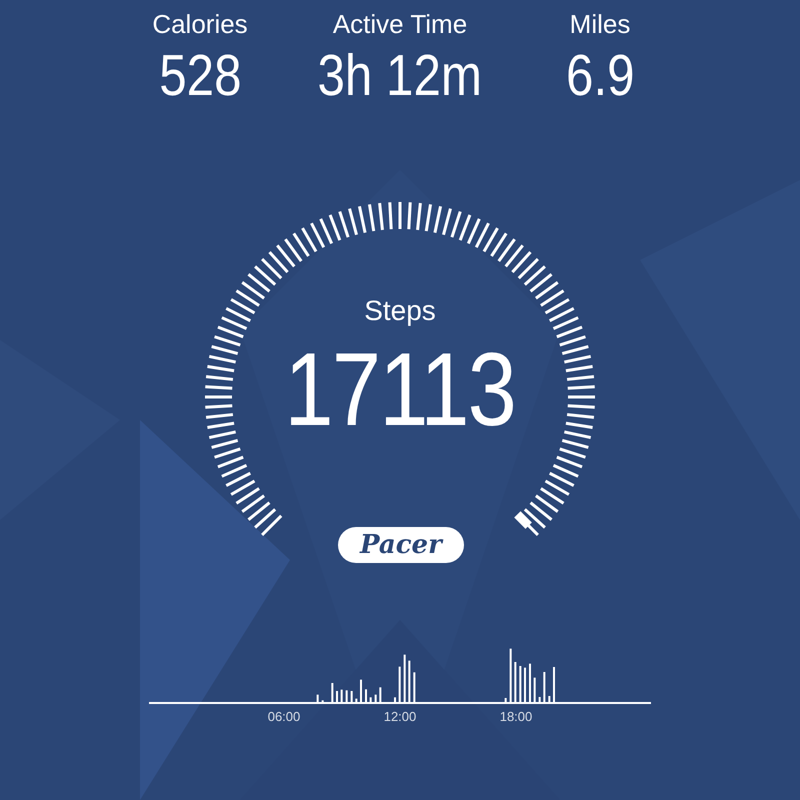  What do you see at coordinates (200, 76) in the screenshot?
I see `stat-value: 528` at bounding box center [200, 76].